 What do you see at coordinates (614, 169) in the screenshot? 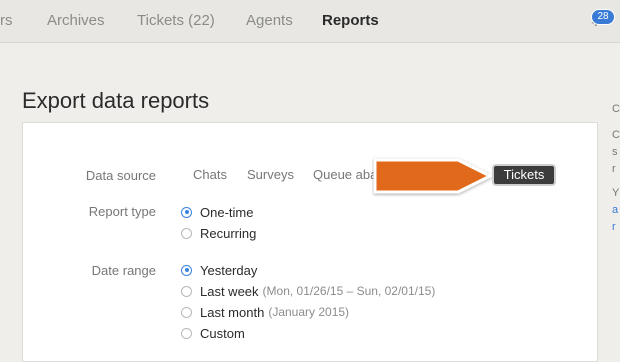
I see `sidebar-fragment: r` at bounding box center [614, 169].